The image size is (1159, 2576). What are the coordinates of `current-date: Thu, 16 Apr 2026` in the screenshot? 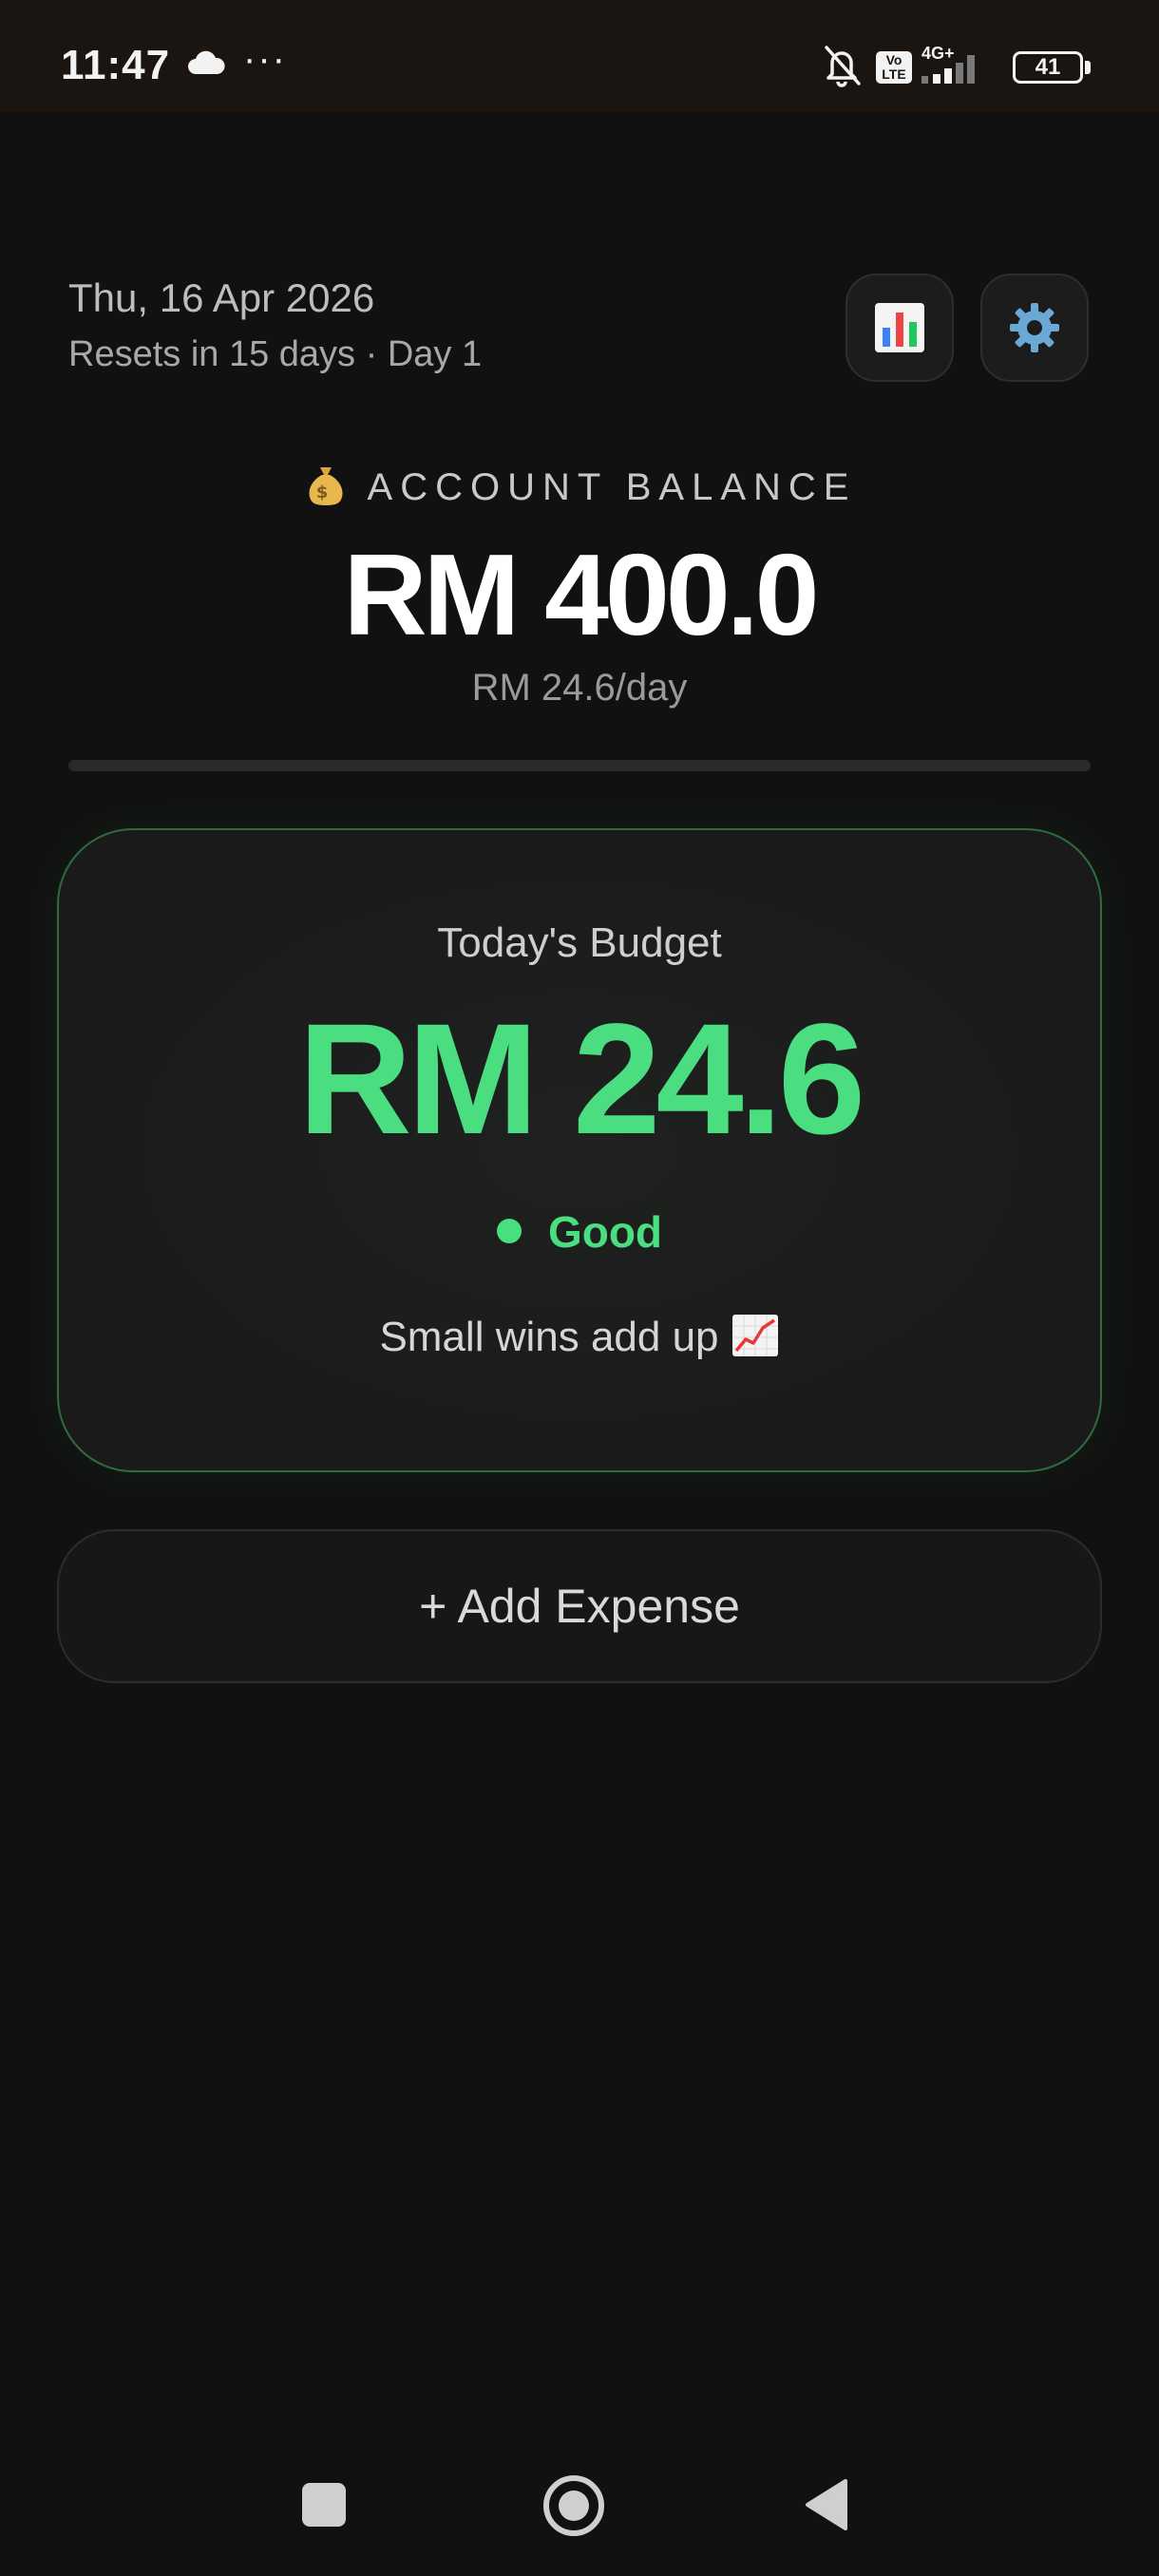 It's located at (221, 297).